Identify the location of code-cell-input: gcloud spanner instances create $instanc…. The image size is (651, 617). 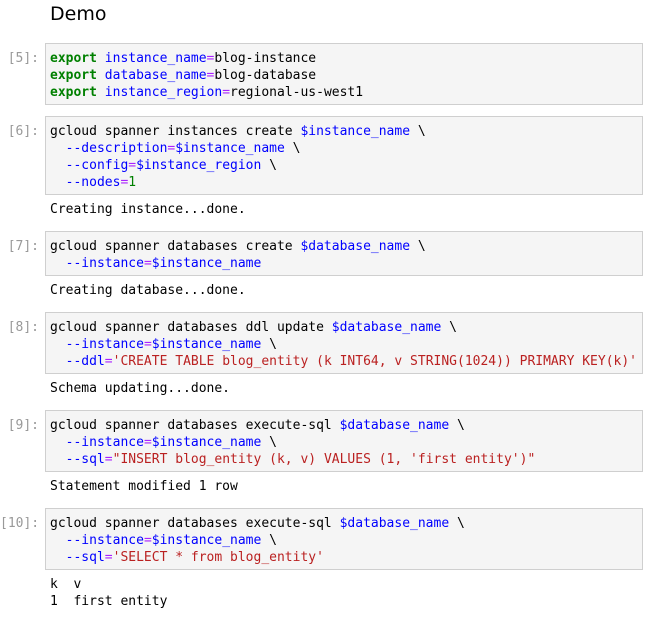
(344, 155).